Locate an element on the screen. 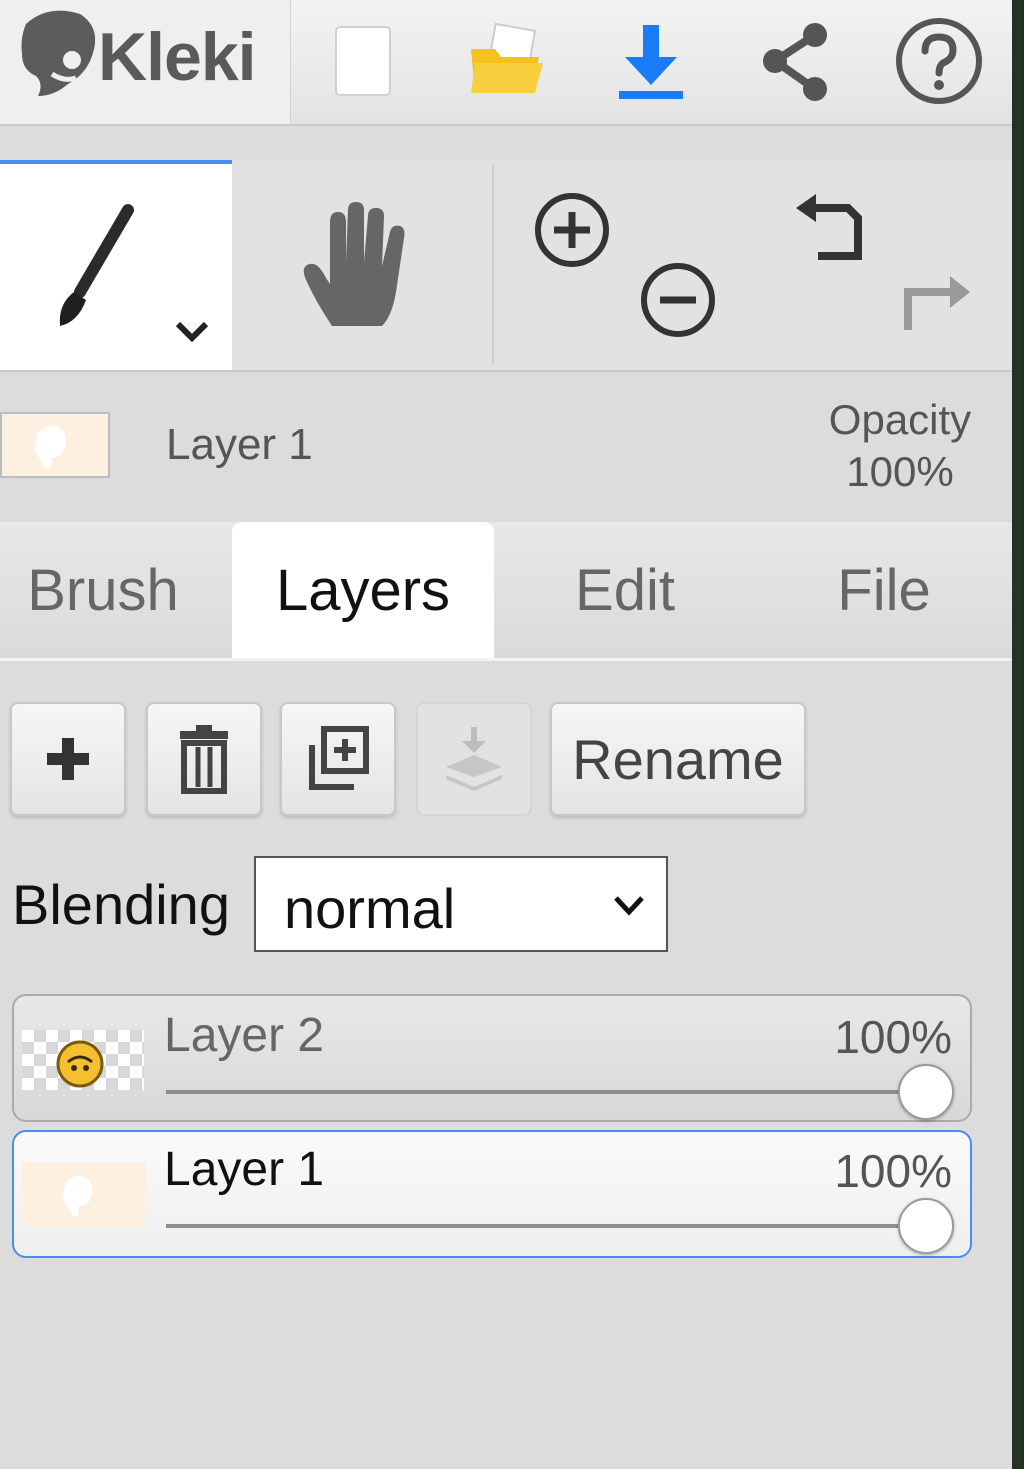  brush-icon is located at coordinates (96, 265).